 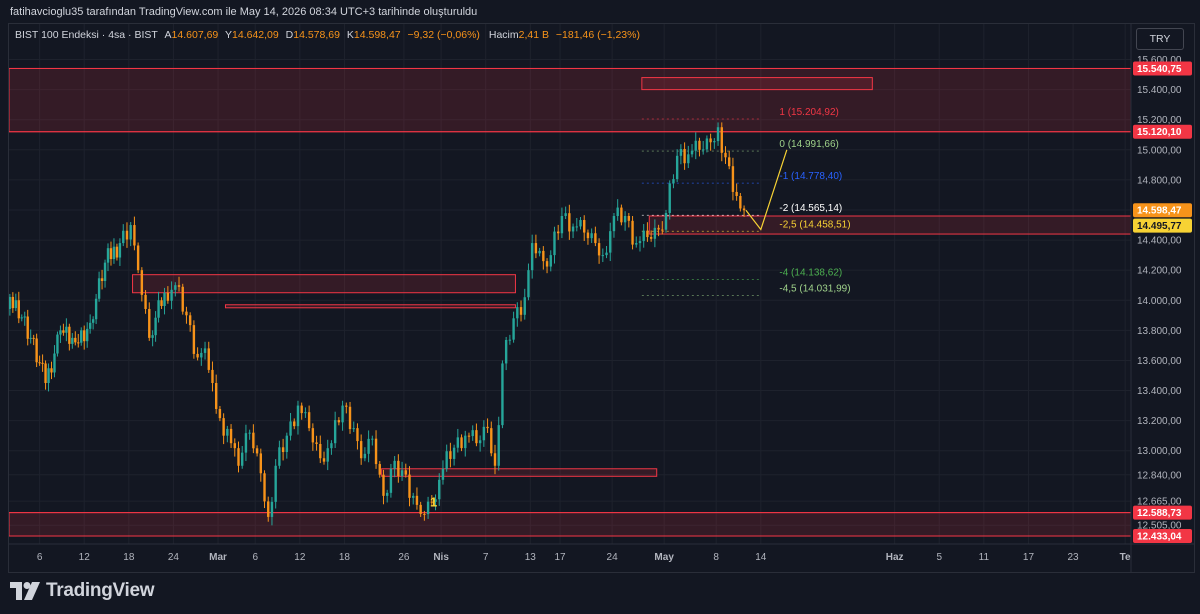 What do you see at coordinates (255, 557) in the screenshot?
I see `time-axis-tick: 6` at bounding box center [255, 557].